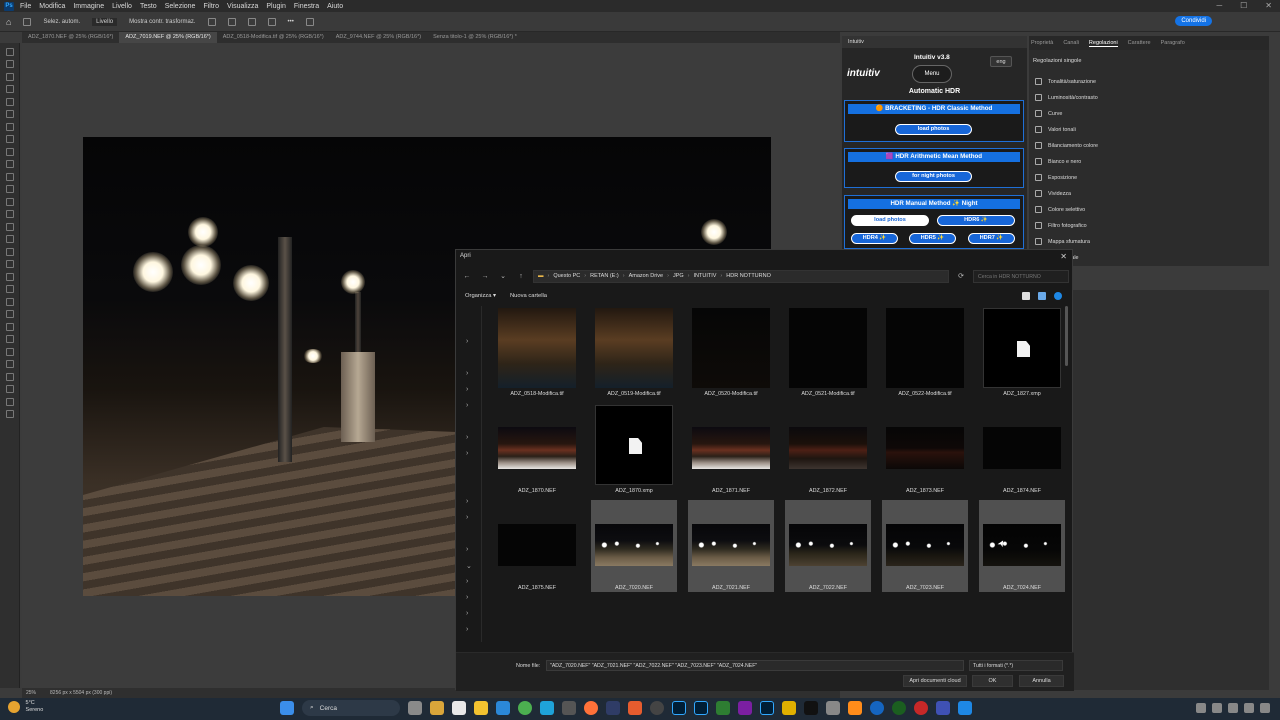 The image size is (1280, 720). What do you see at coordinates (287, 708) in the screenshot?
I see `windows-start-icon` at bounding box center [287, 708].